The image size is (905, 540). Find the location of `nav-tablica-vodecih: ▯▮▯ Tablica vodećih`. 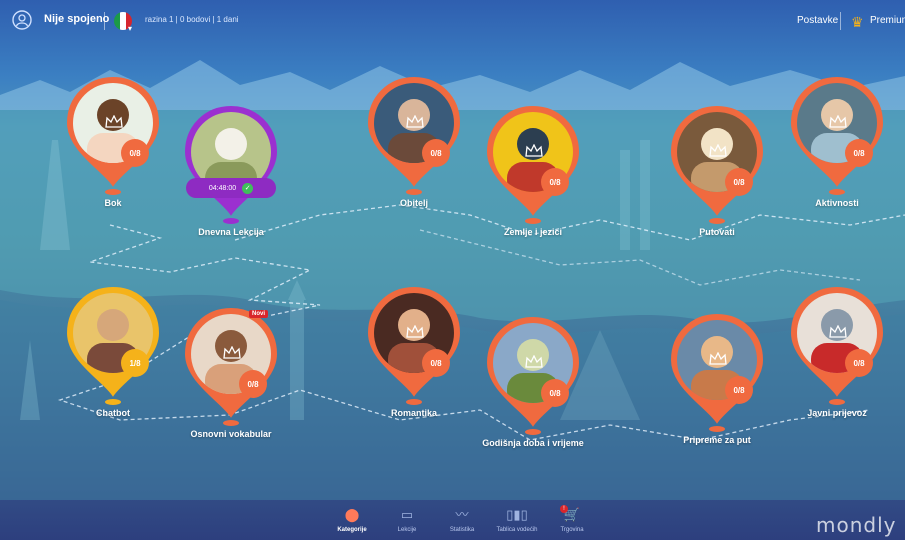

nav-tablica-vodecih: ▯▮▯ Tablica vodećih is located at coordinates (517, 519).